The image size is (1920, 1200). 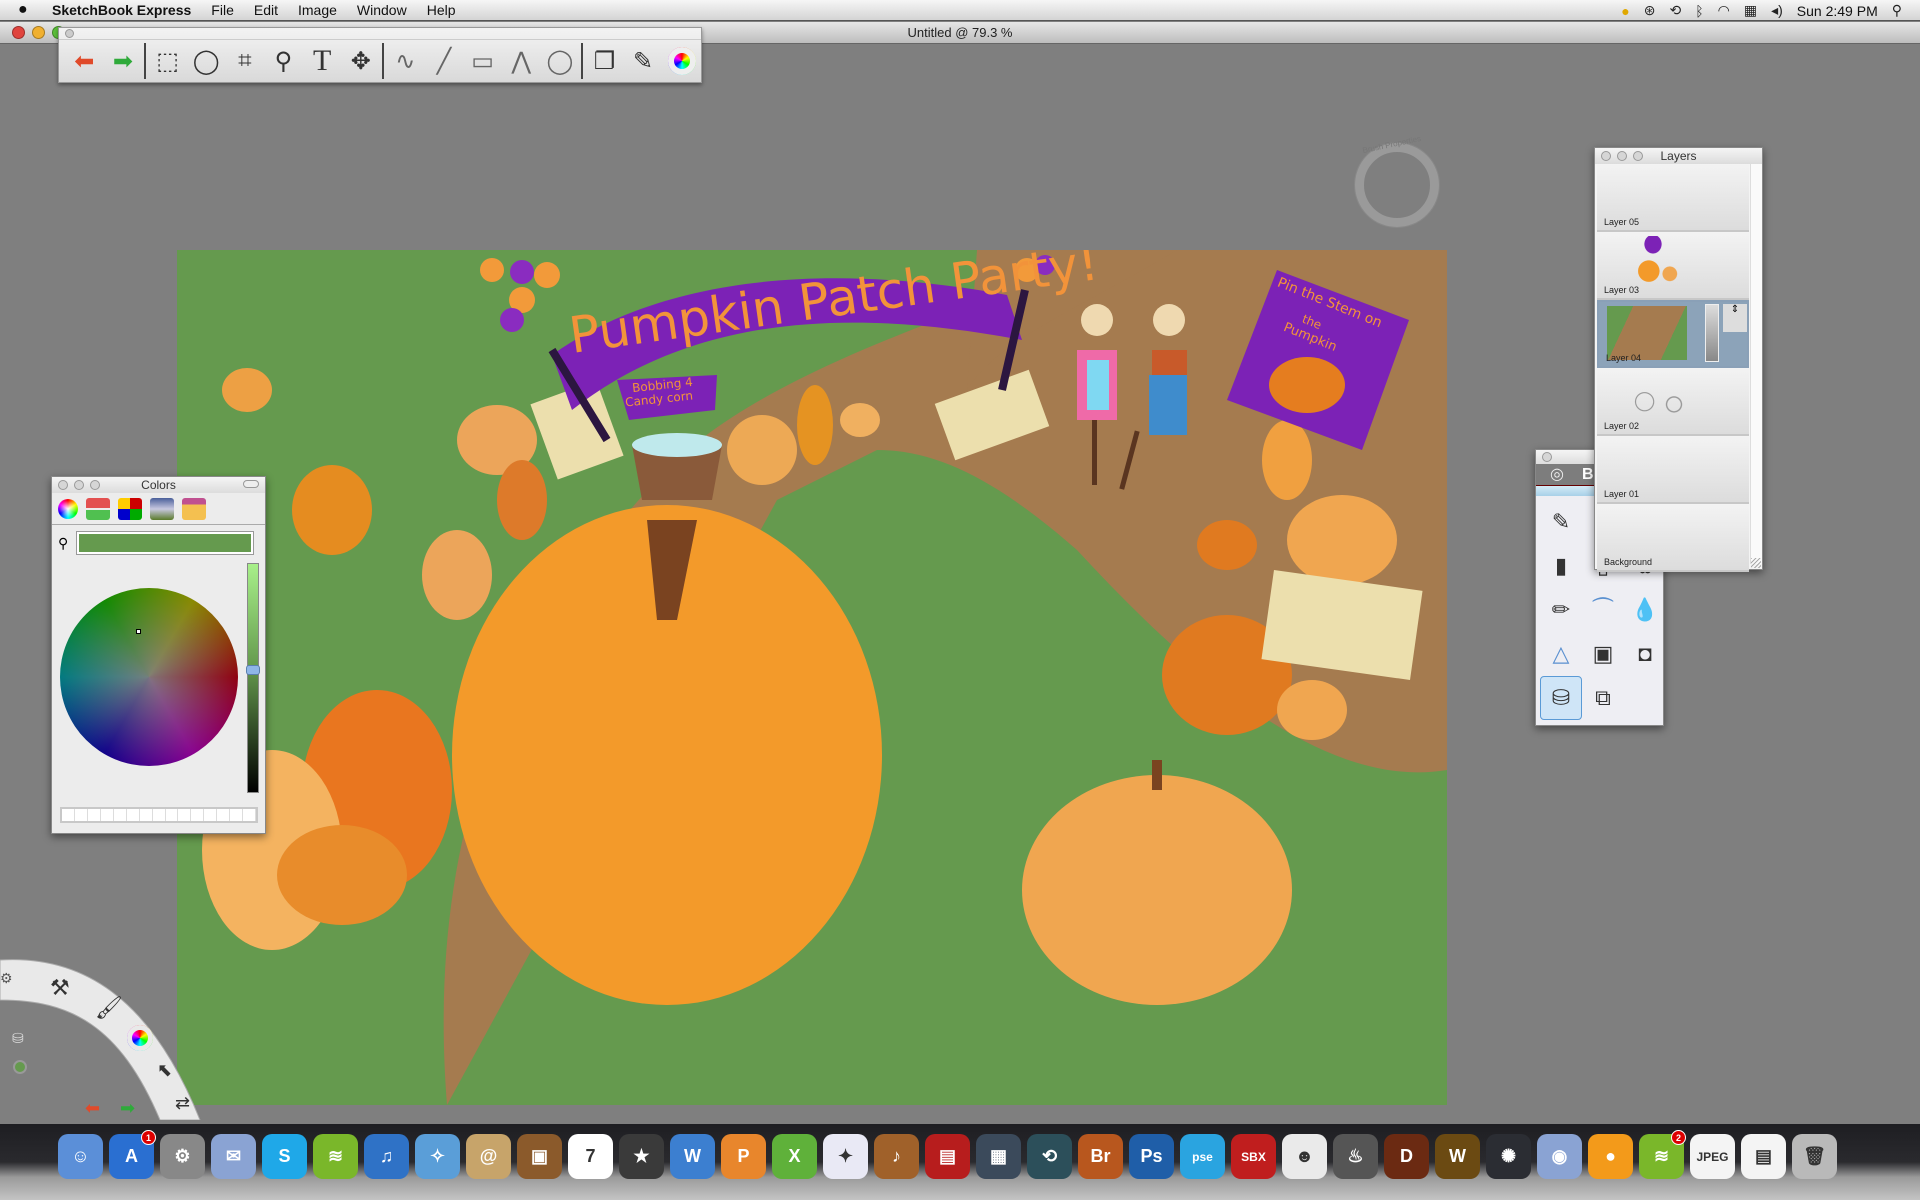 What do you see at coordinates (1561, 522) in the screenshot?
I see `pencil-brush-icon: ✎` at bounding box center [1561, 522].